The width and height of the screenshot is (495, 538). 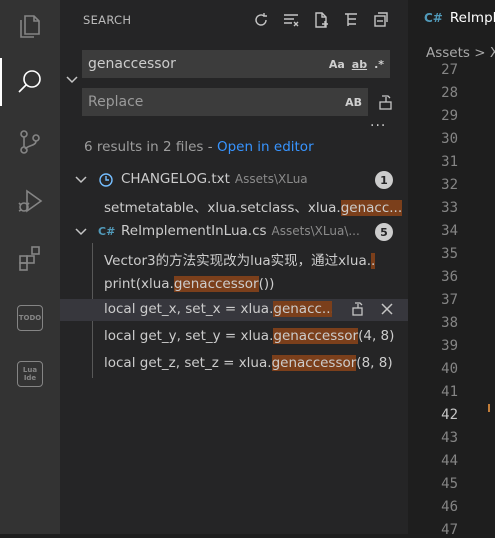 I want to click on line-number: 33, so click(x=449, y=208).